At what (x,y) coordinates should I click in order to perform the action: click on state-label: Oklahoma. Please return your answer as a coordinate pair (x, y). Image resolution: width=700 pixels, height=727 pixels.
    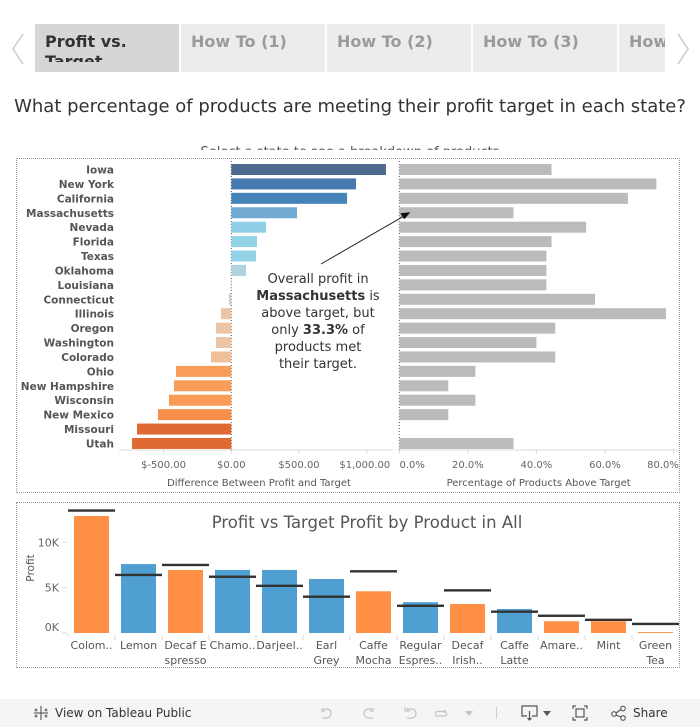
    Looking at the image, I should click on (84, 271).